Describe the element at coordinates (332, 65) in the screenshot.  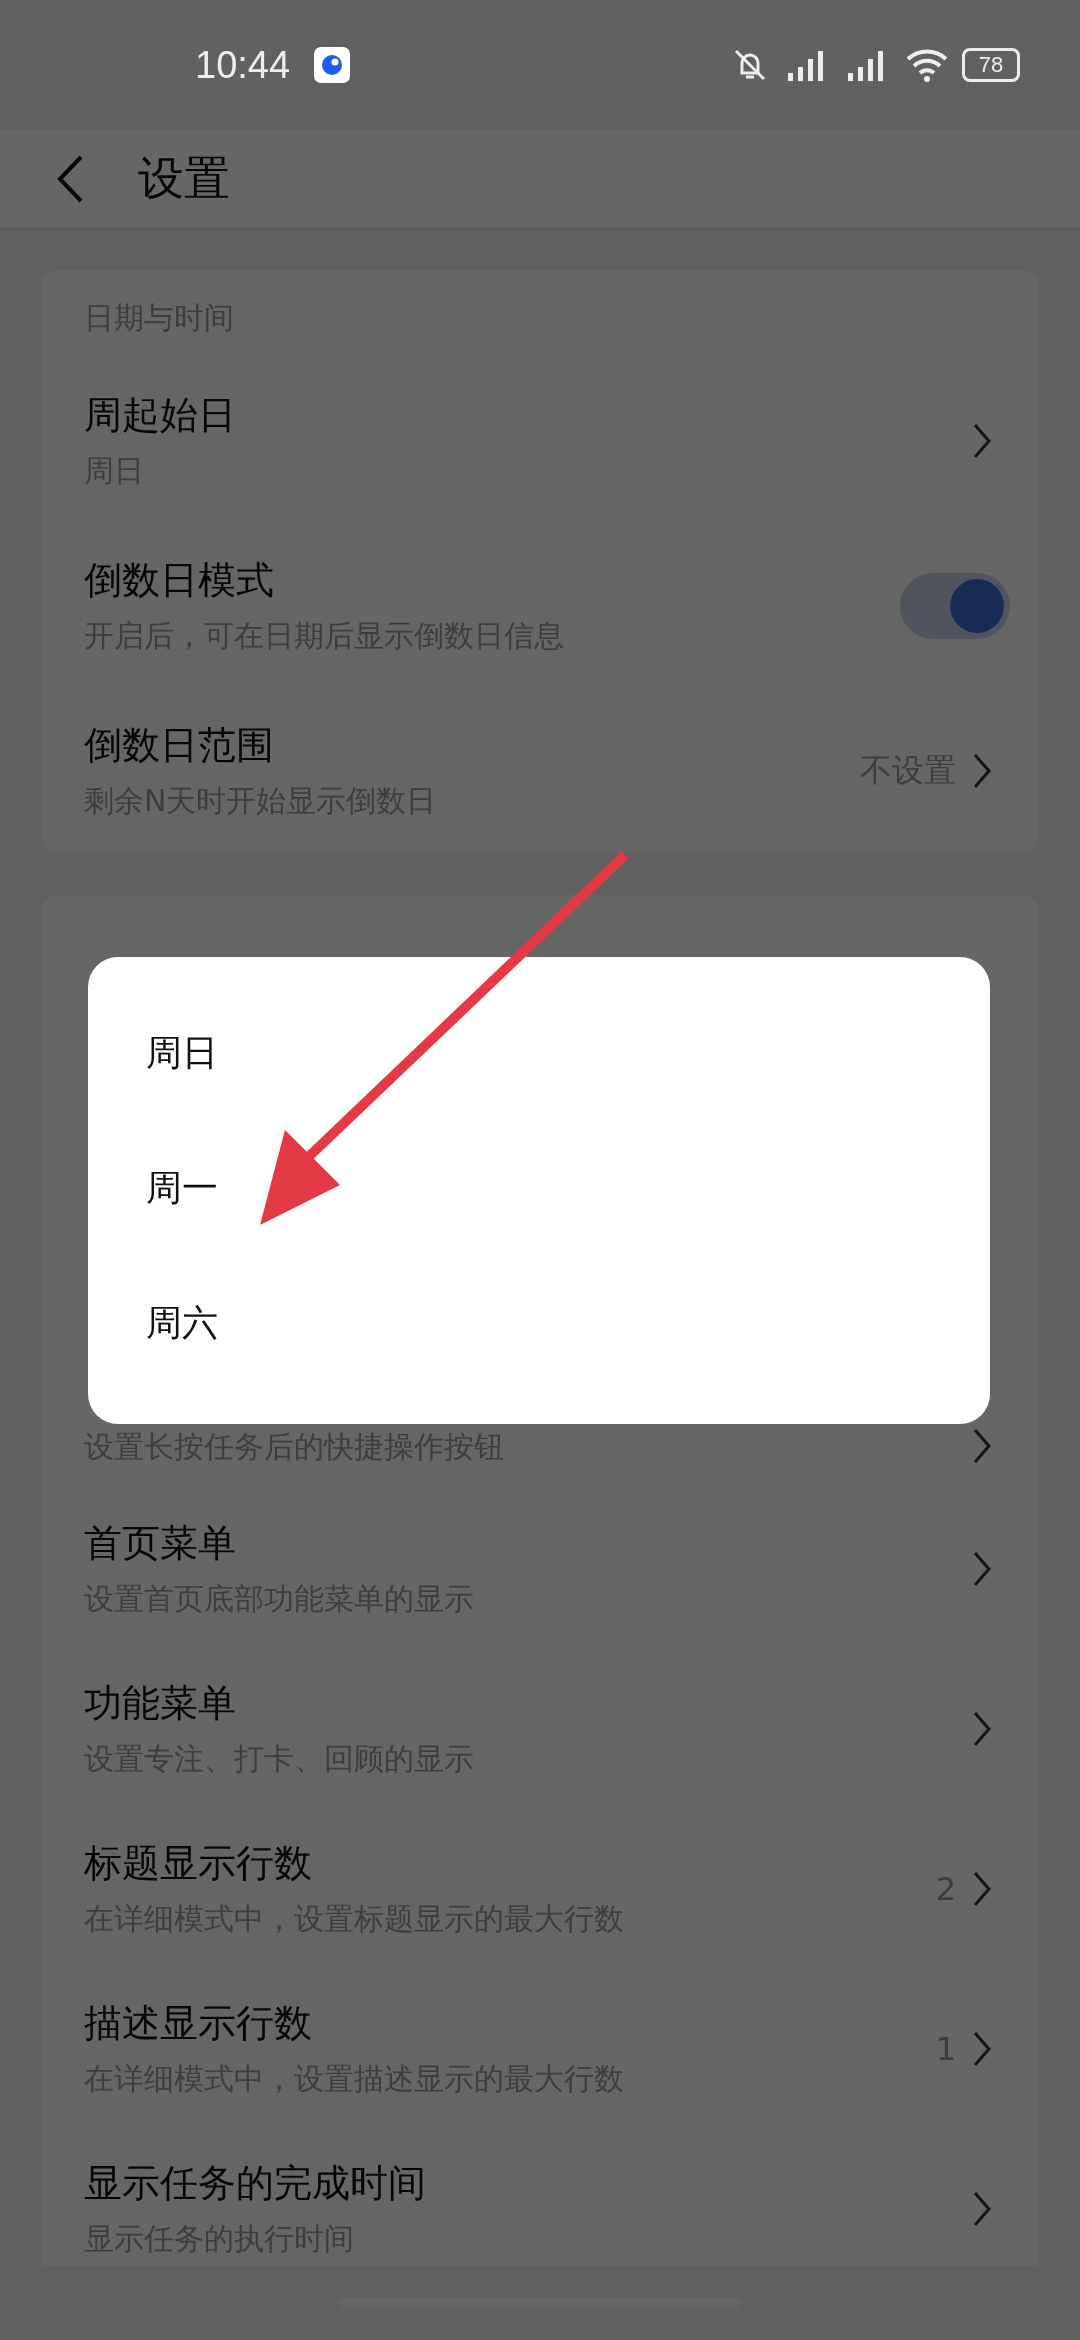
I see `app-notification-icon` at that location.